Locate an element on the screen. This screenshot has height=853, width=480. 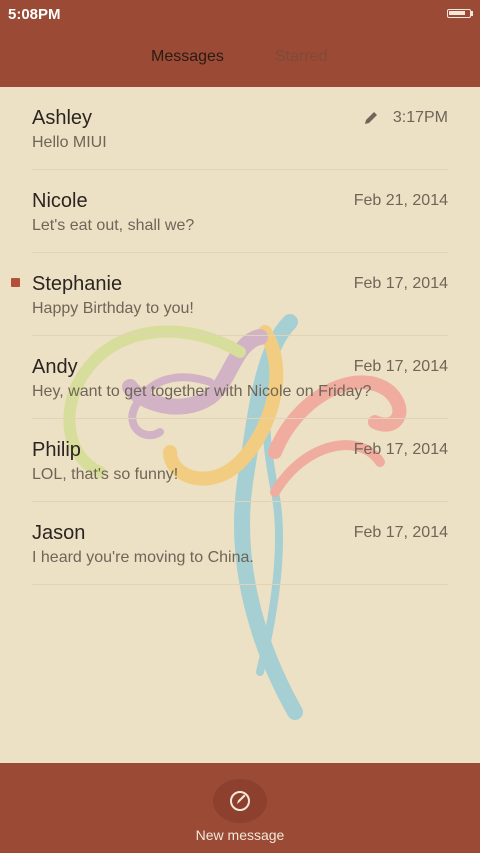
message-preview: Let's eat out, shall we? is located at coordinates (113, 225).